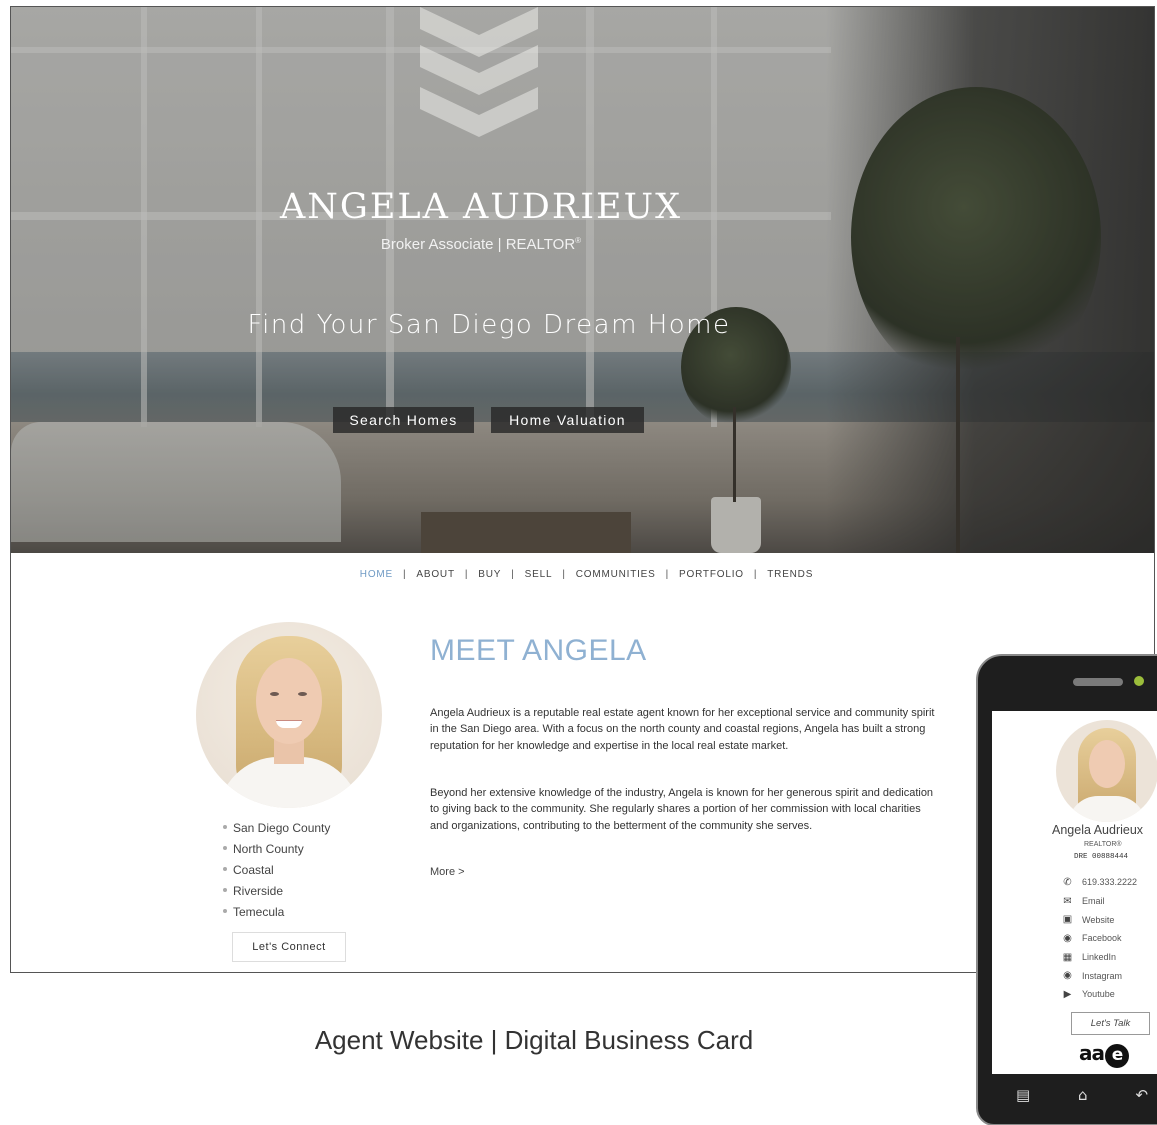 This screenshot has height=1125, width=1157. Describe the element at coordinates (1074, 1095) in the screenshot. I see `phone-softkeys: ▤ ⌂ ↶` at that location.